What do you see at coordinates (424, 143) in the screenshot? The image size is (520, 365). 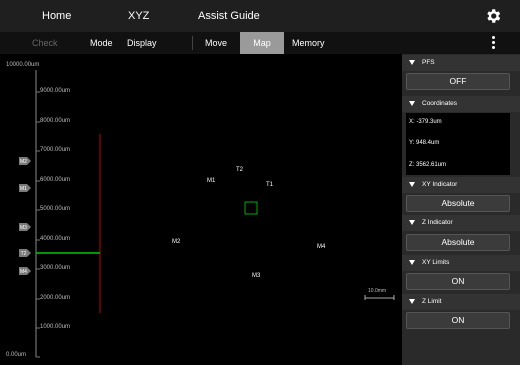 I see `coord-y: Y: 948.4um` at bounding box center [424, 143].